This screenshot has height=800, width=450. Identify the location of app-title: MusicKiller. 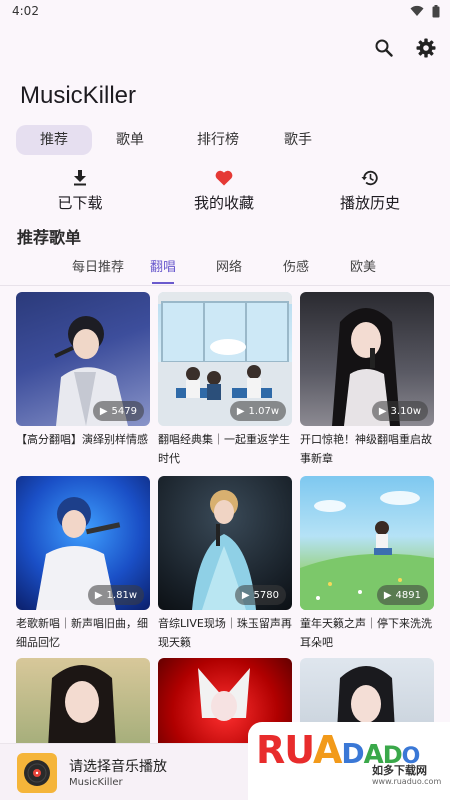
(78, 95).